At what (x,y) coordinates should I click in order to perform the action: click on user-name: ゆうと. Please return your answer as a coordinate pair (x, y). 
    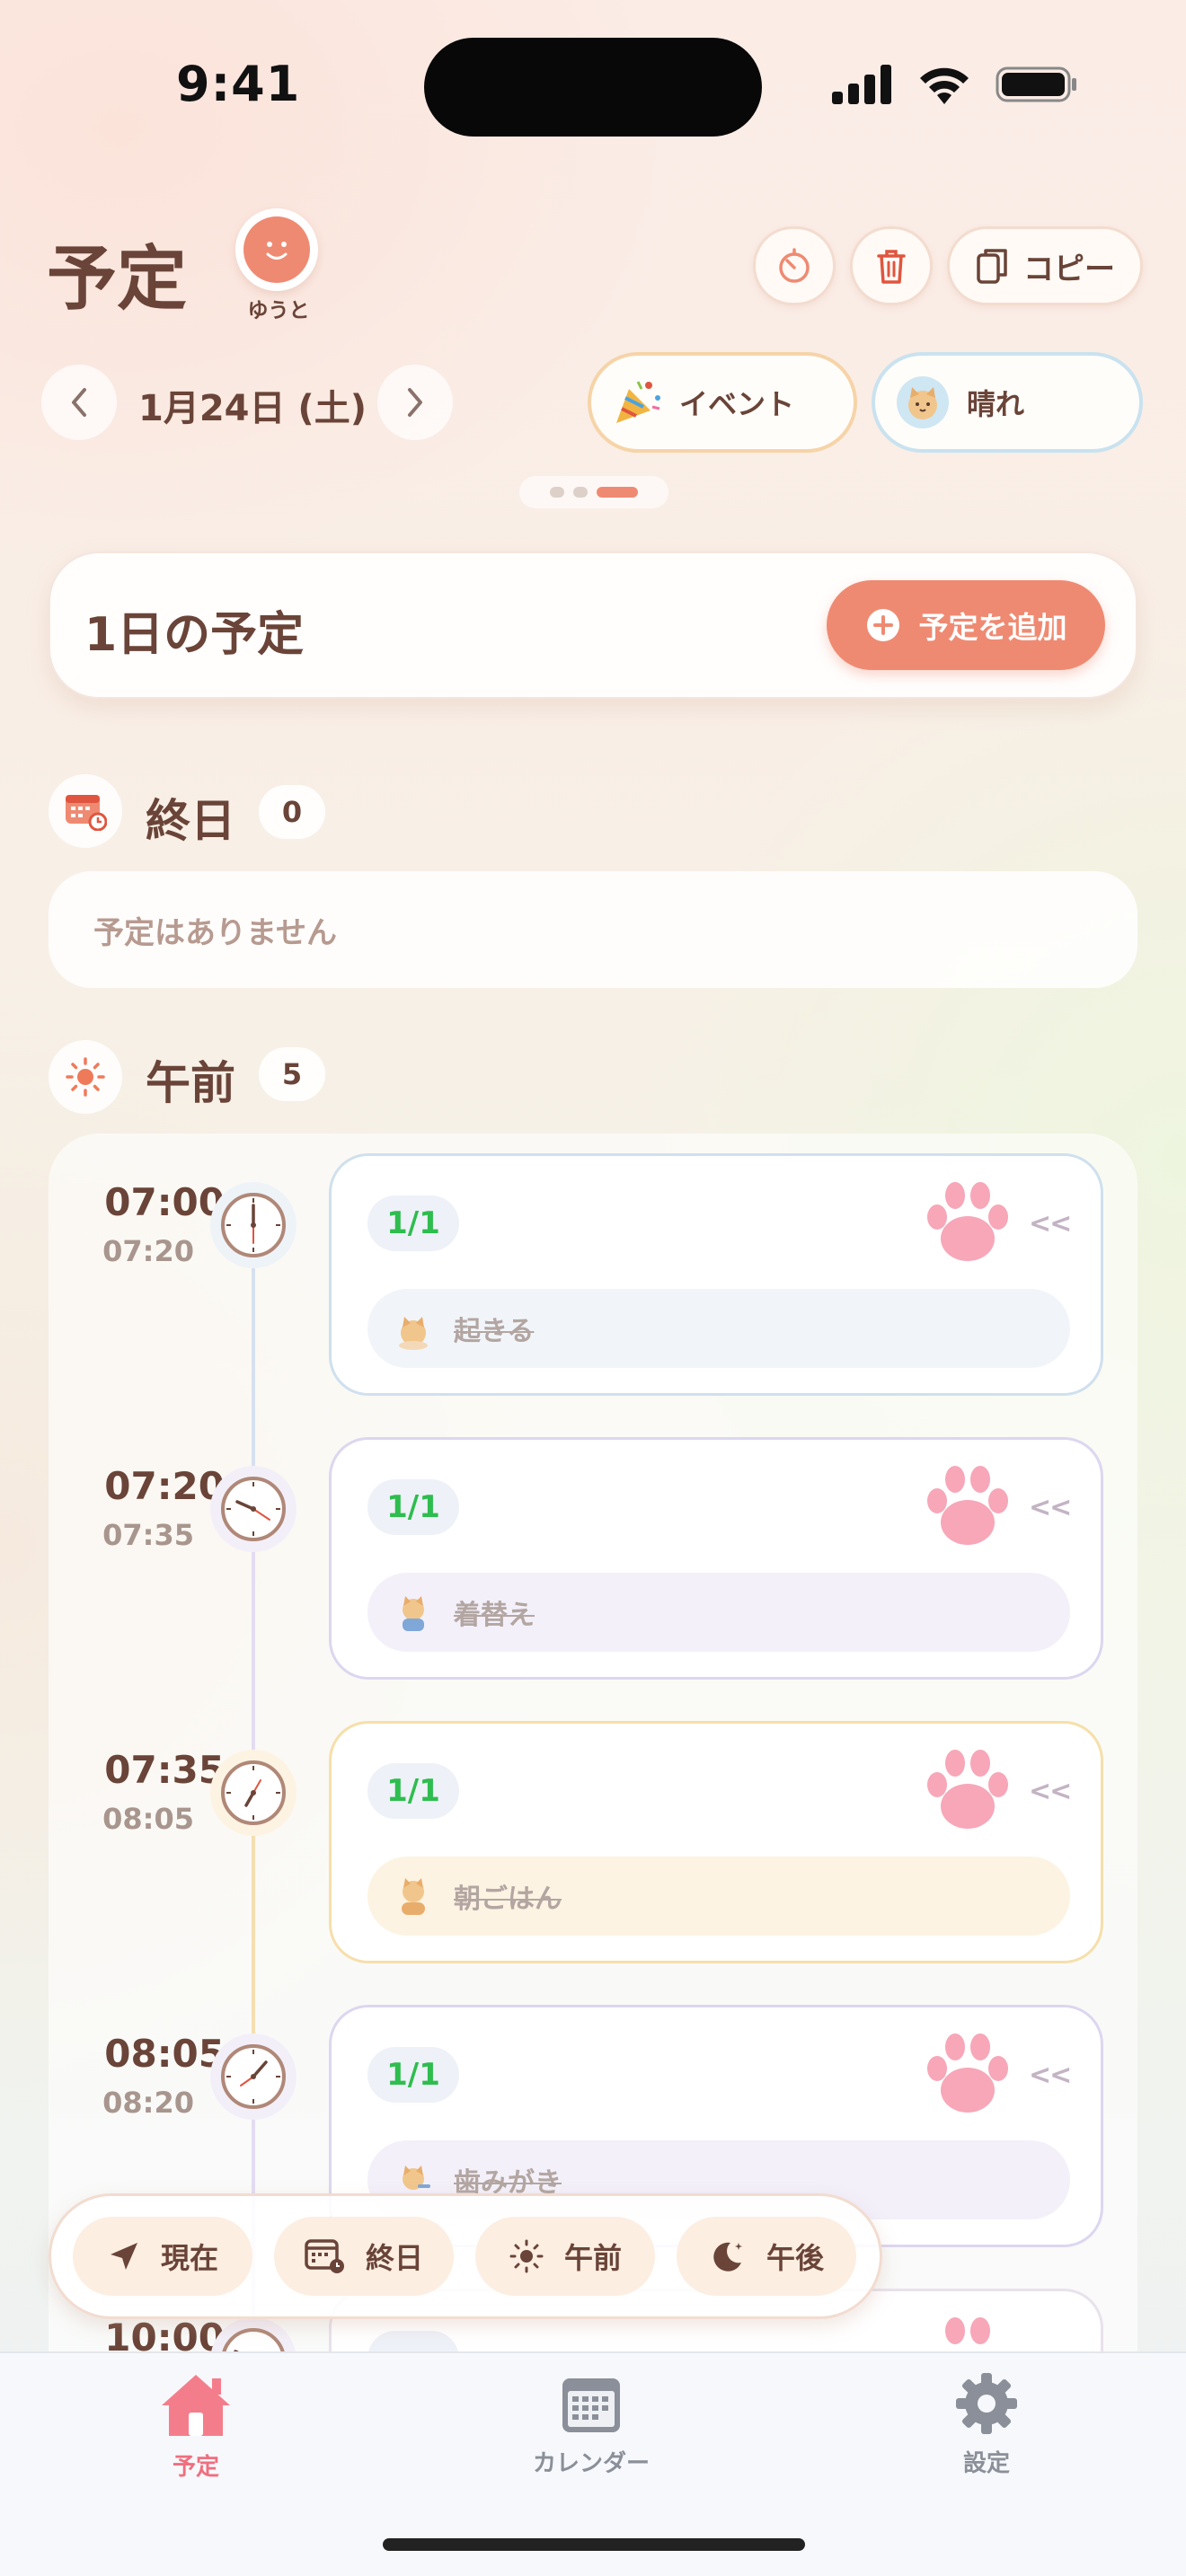
    Looking at the image, I should click on (278, 310).